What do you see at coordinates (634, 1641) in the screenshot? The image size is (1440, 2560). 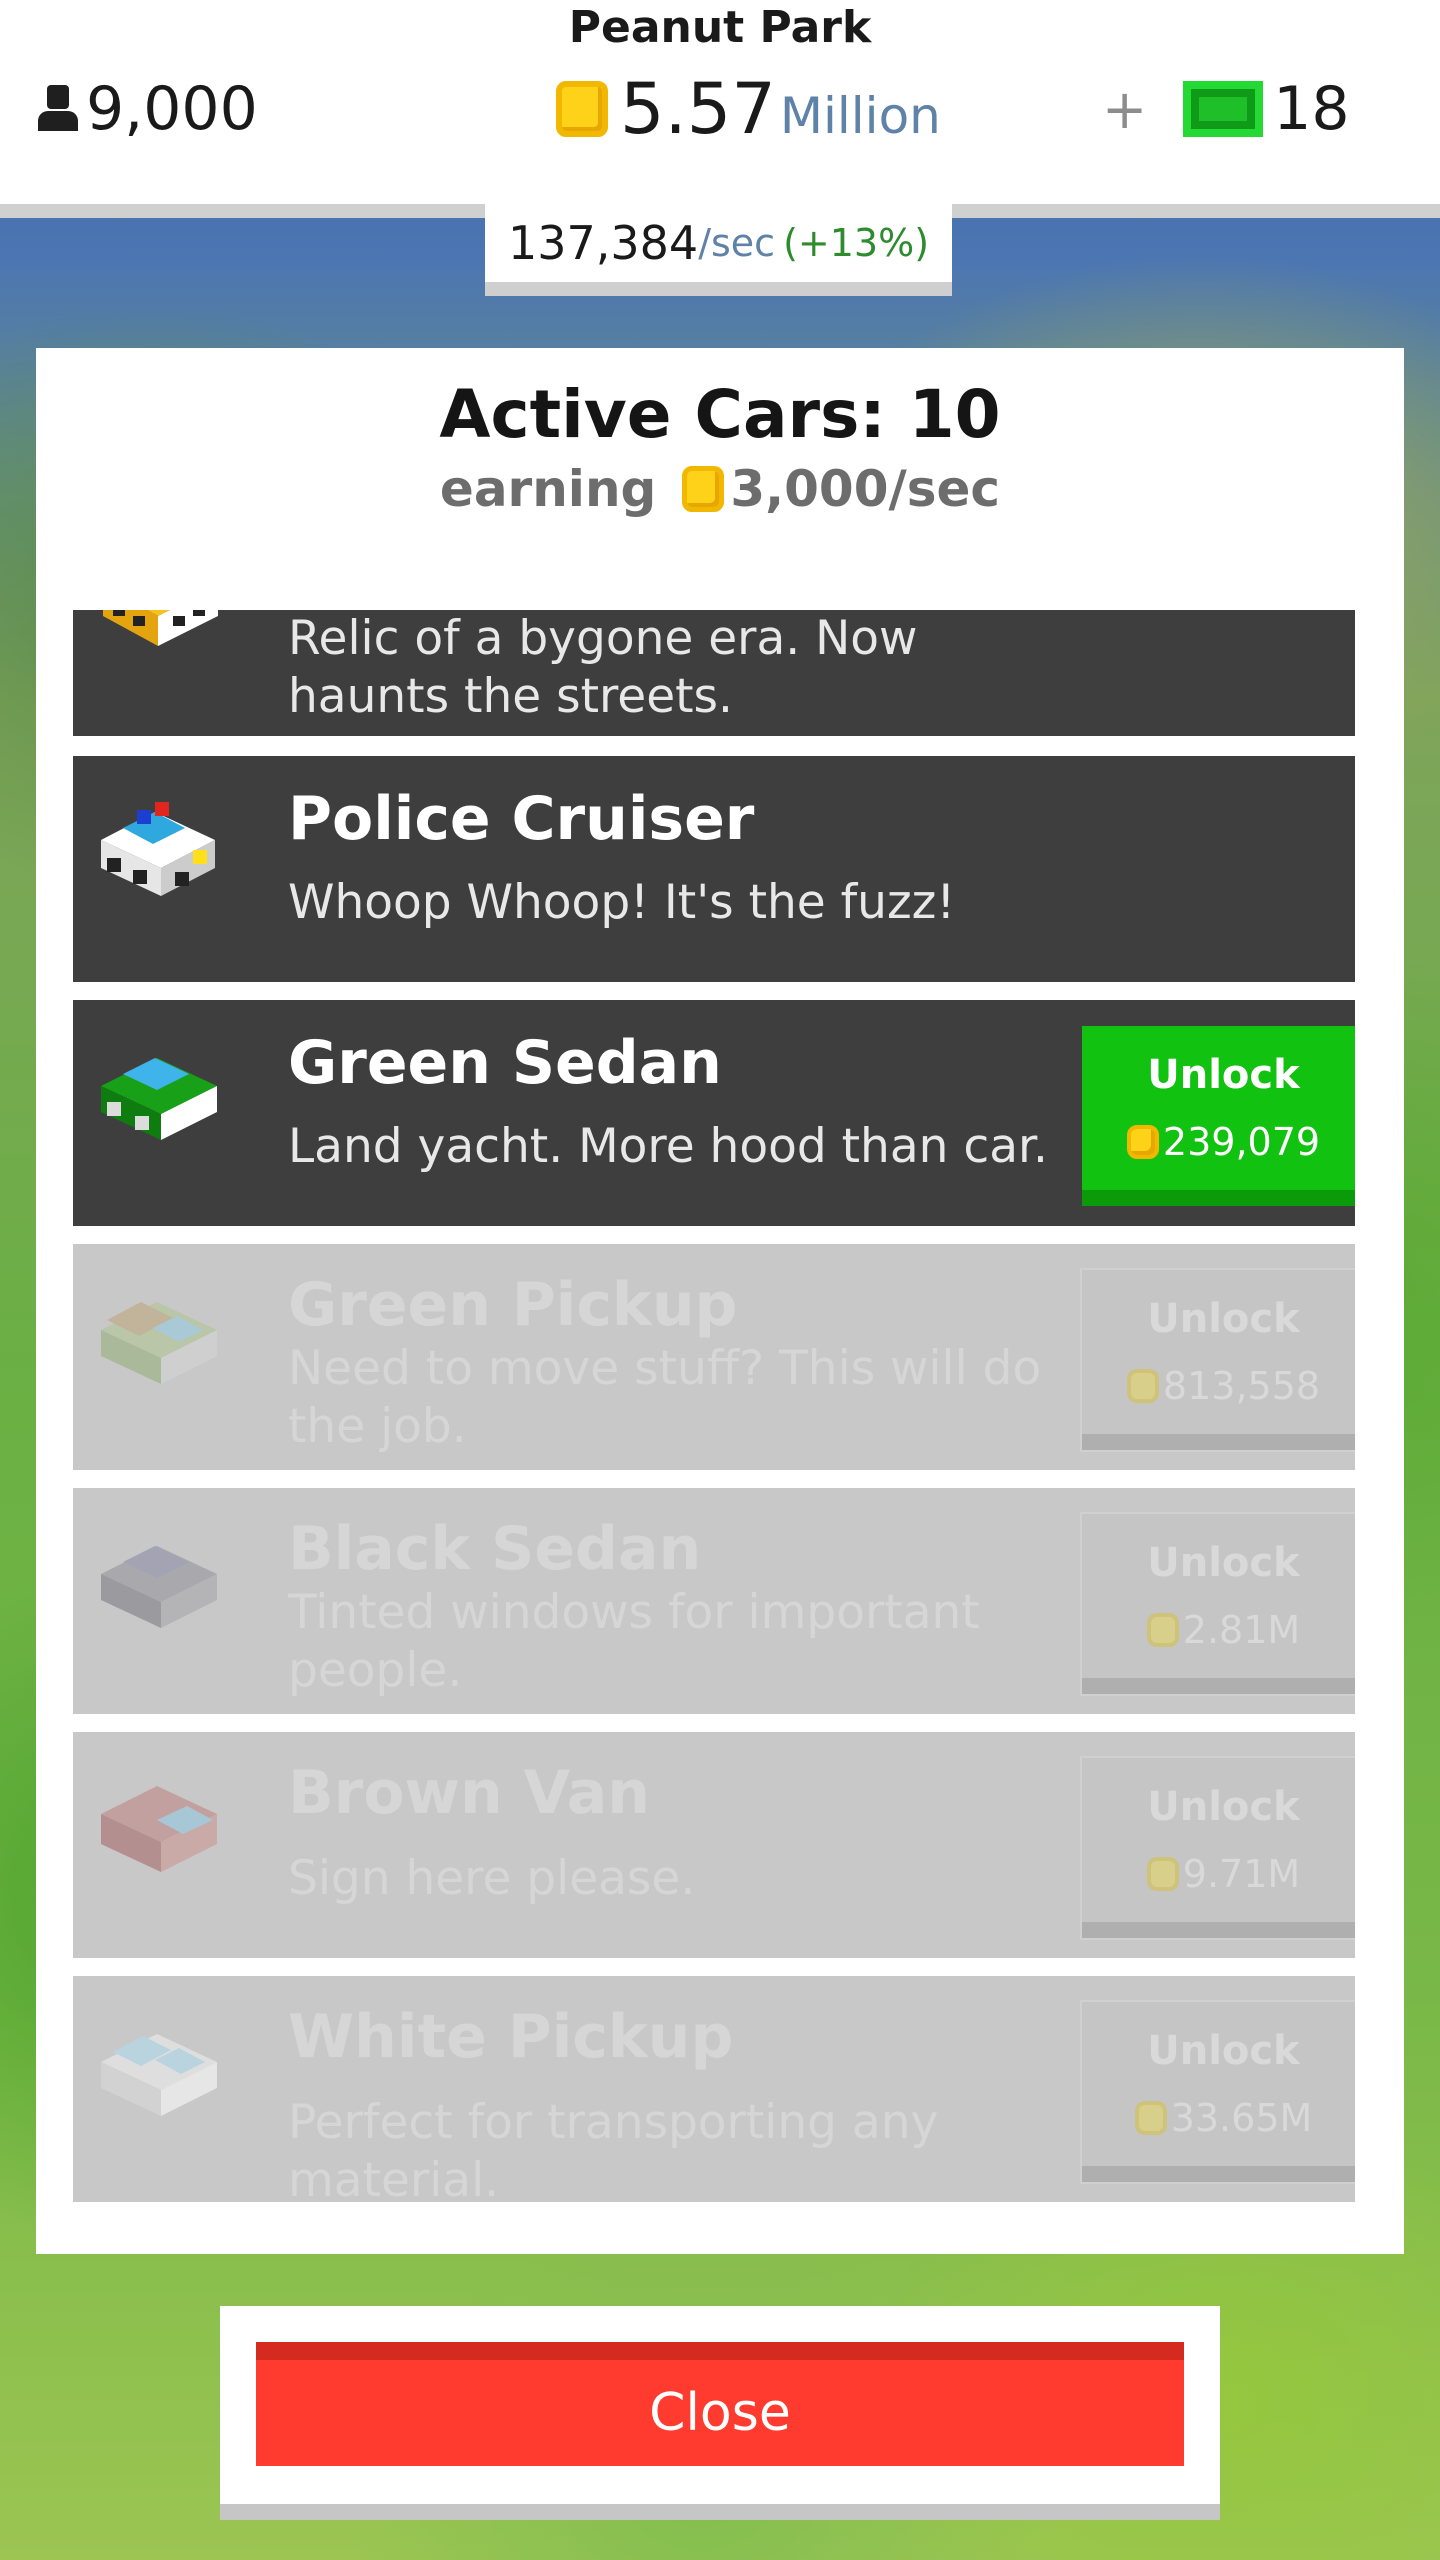 I see `car-description: Tinted windows for important people.` at bounding box center [634, 1641].